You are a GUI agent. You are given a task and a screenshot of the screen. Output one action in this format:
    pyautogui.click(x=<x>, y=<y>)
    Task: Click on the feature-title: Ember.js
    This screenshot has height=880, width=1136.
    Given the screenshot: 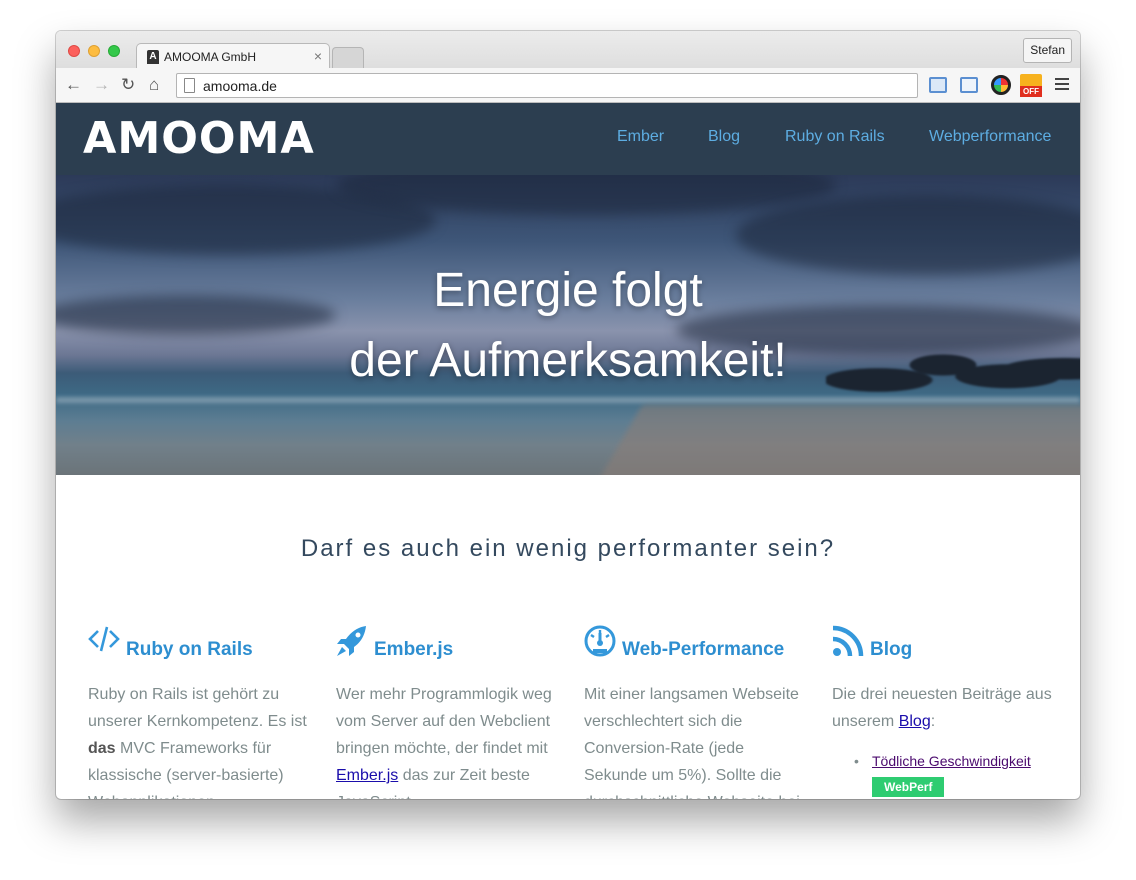 What is the action you would take?
    pyautogui.click(x=413, y=650)
    